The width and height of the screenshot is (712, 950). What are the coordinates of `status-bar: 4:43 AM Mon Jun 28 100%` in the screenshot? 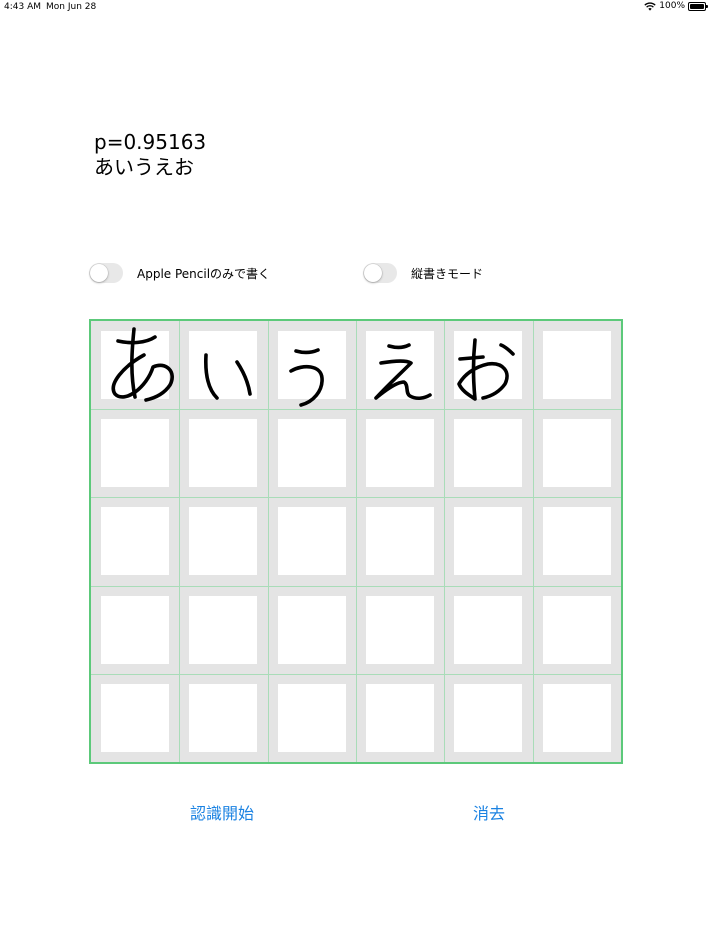 It's located at (356, 7).